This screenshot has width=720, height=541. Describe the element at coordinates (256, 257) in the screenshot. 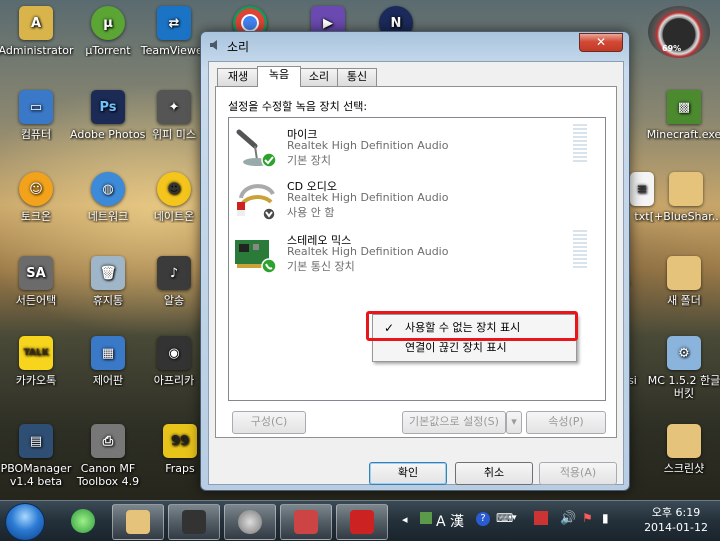

I see `sound-card-icon` at that location.